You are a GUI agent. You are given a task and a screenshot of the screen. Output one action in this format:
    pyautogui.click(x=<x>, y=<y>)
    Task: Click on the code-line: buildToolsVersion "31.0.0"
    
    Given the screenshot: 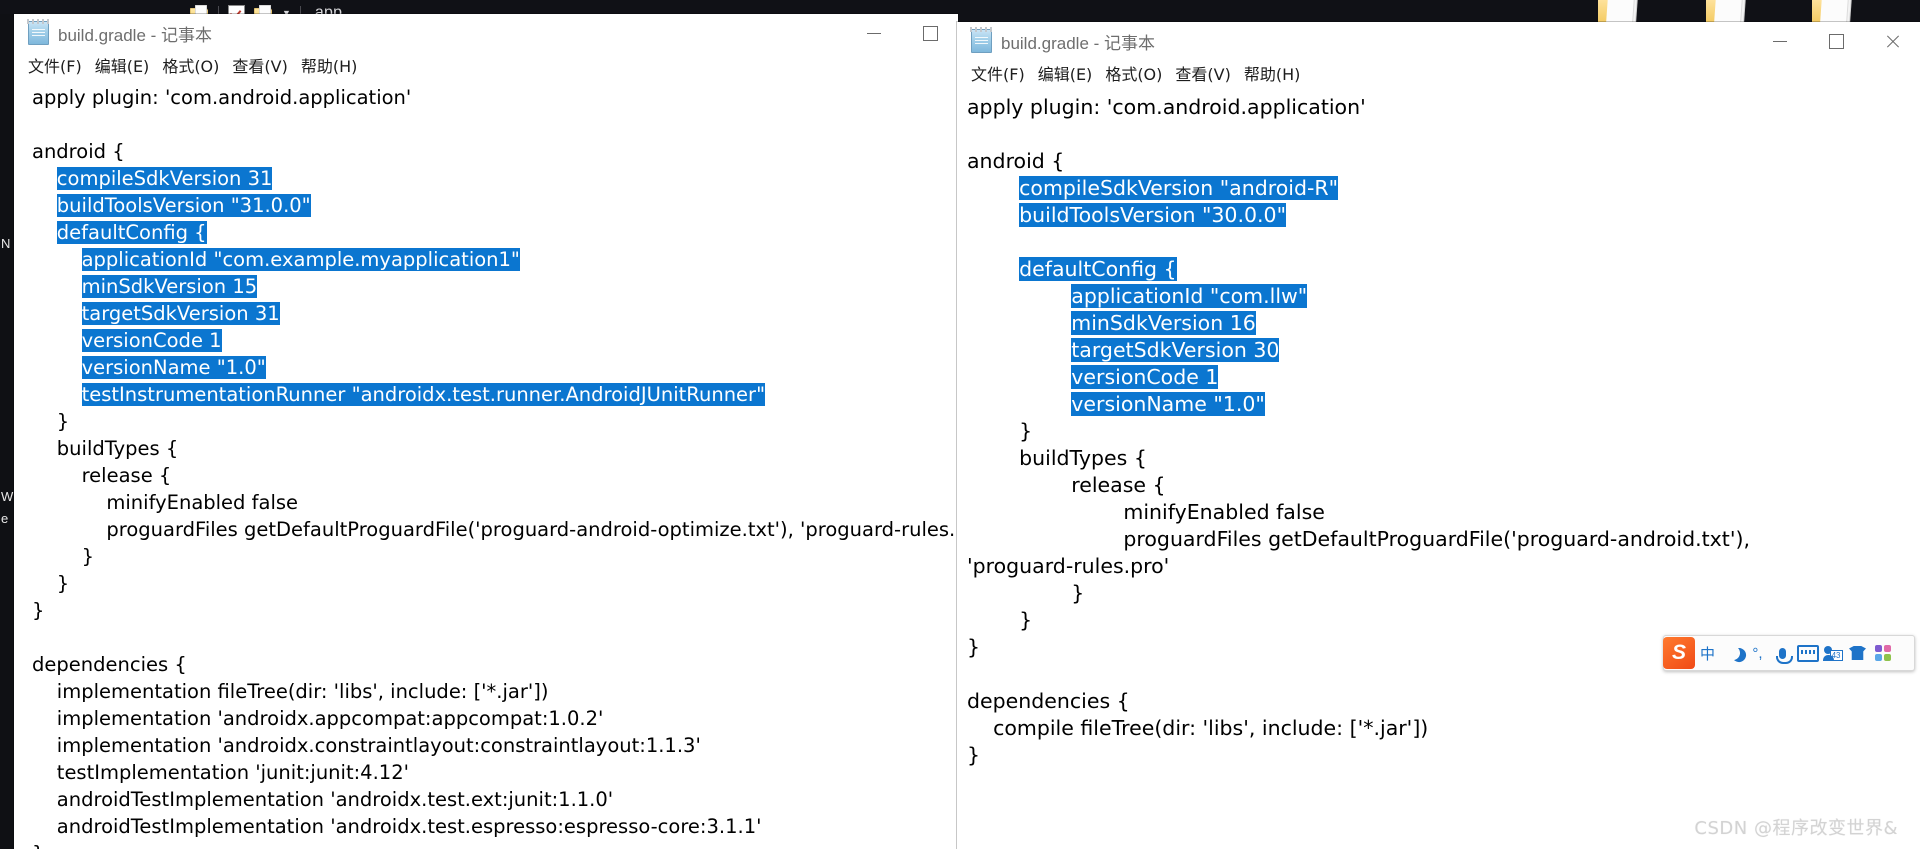 What is the action you would take?
    pyautogui.click(x=183, y=205)
    